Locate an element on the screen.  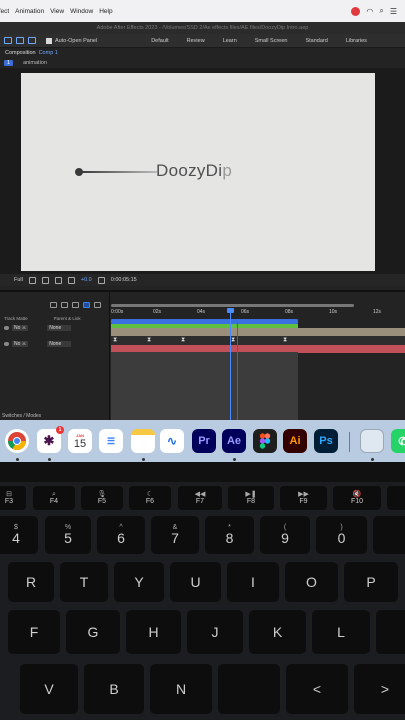
premiere-pro-icon: Pr is located at coordinates (204, 441).